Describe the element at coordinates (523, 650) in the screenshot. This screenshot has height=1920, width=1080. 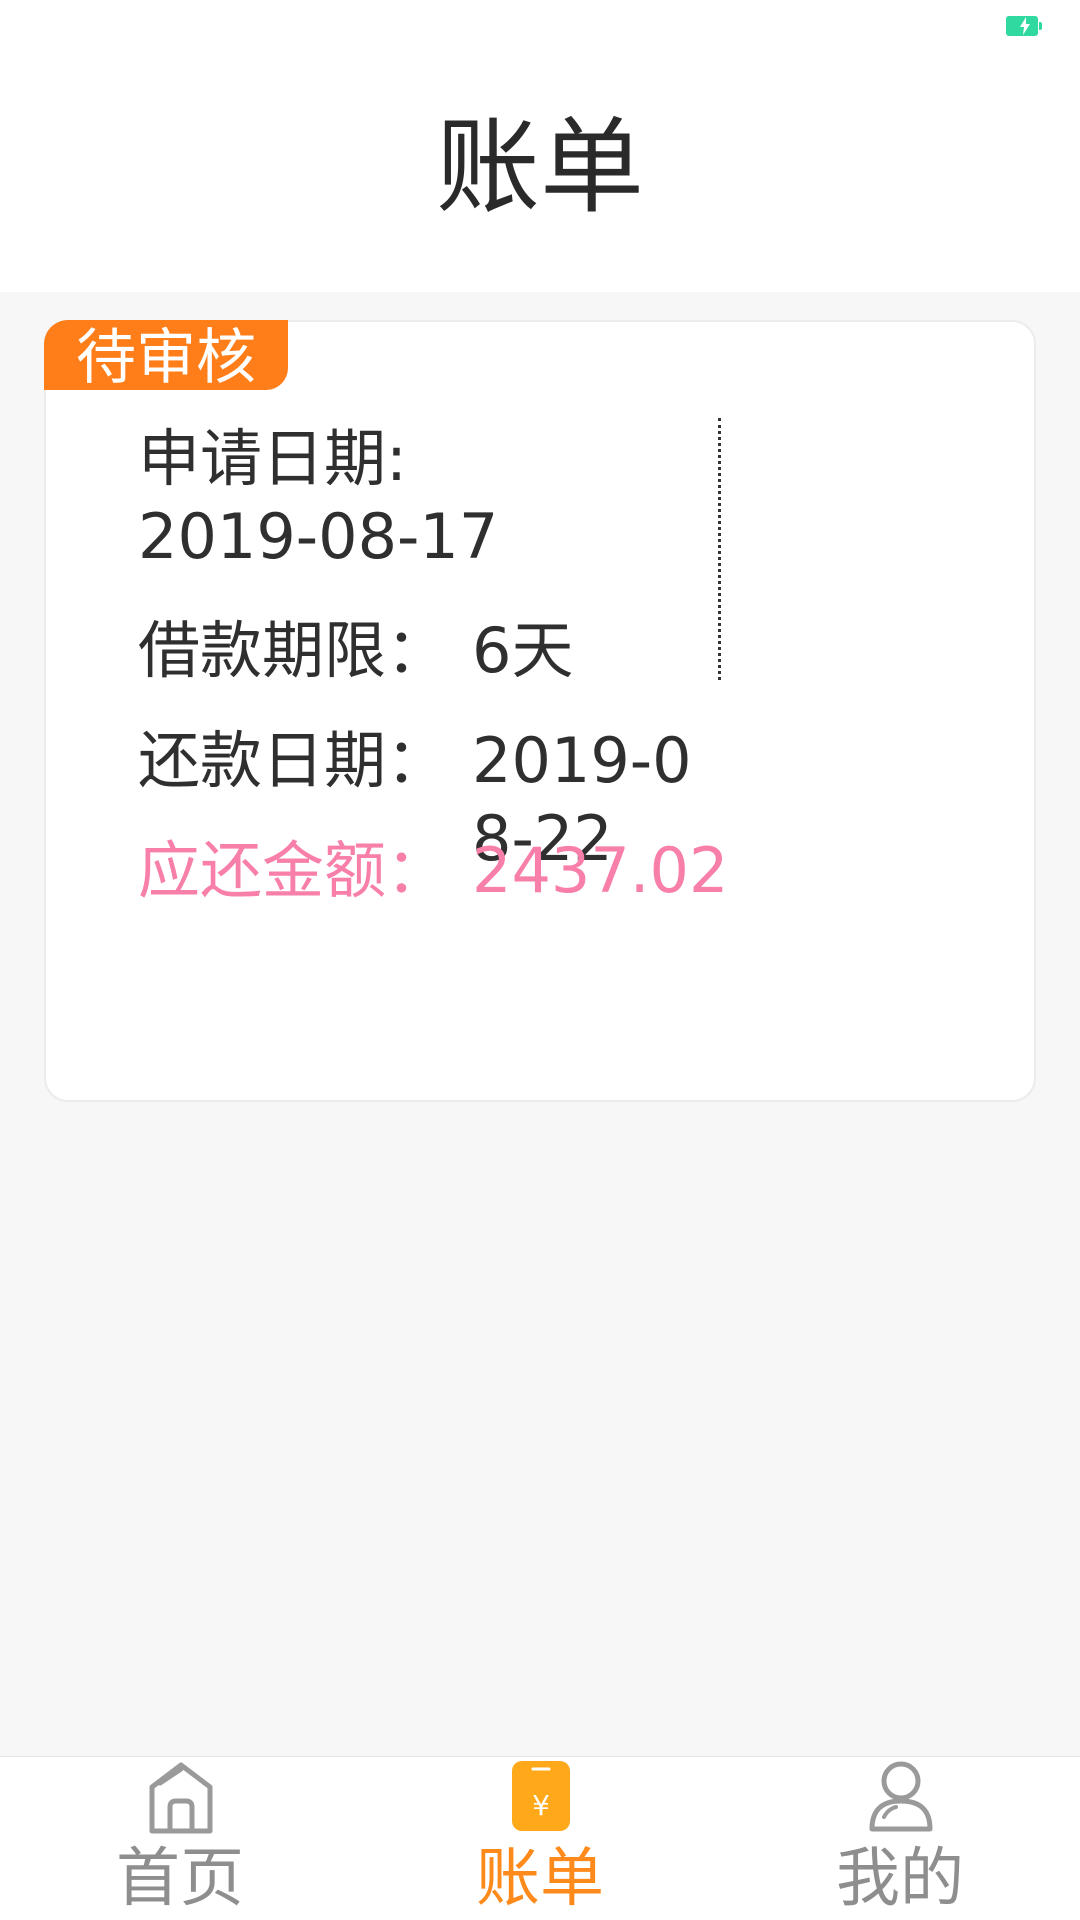
I see `loan-term-value: 6天` at that location.